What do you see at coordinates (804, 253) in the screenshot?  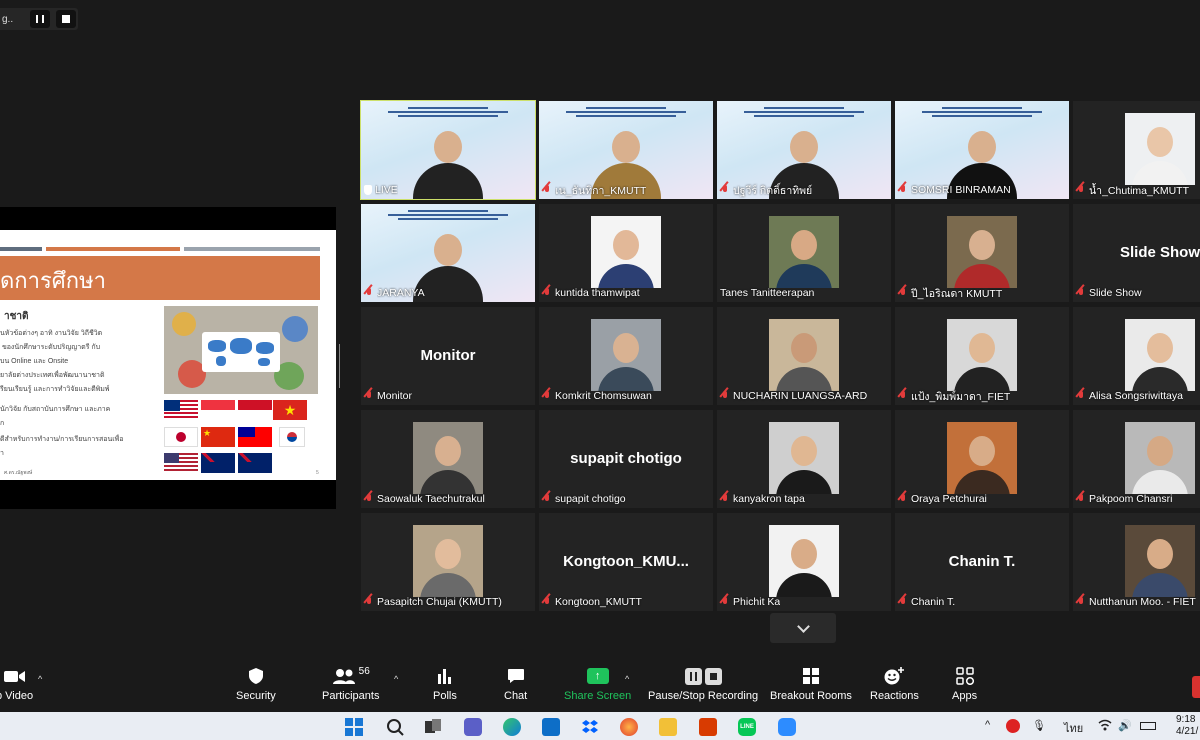 I see `participant-tile: Tanes Tanitteerapan` at bounding box center [804, 253].